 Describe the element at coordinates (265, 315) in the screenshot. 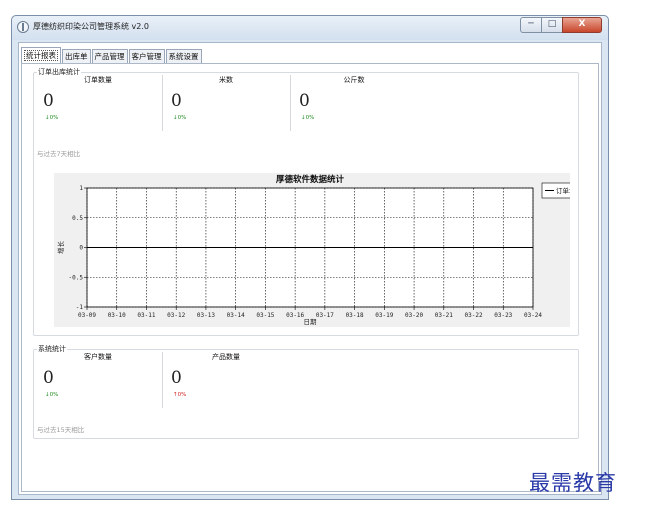

I see `x-tick-label: 03-15` at that location.